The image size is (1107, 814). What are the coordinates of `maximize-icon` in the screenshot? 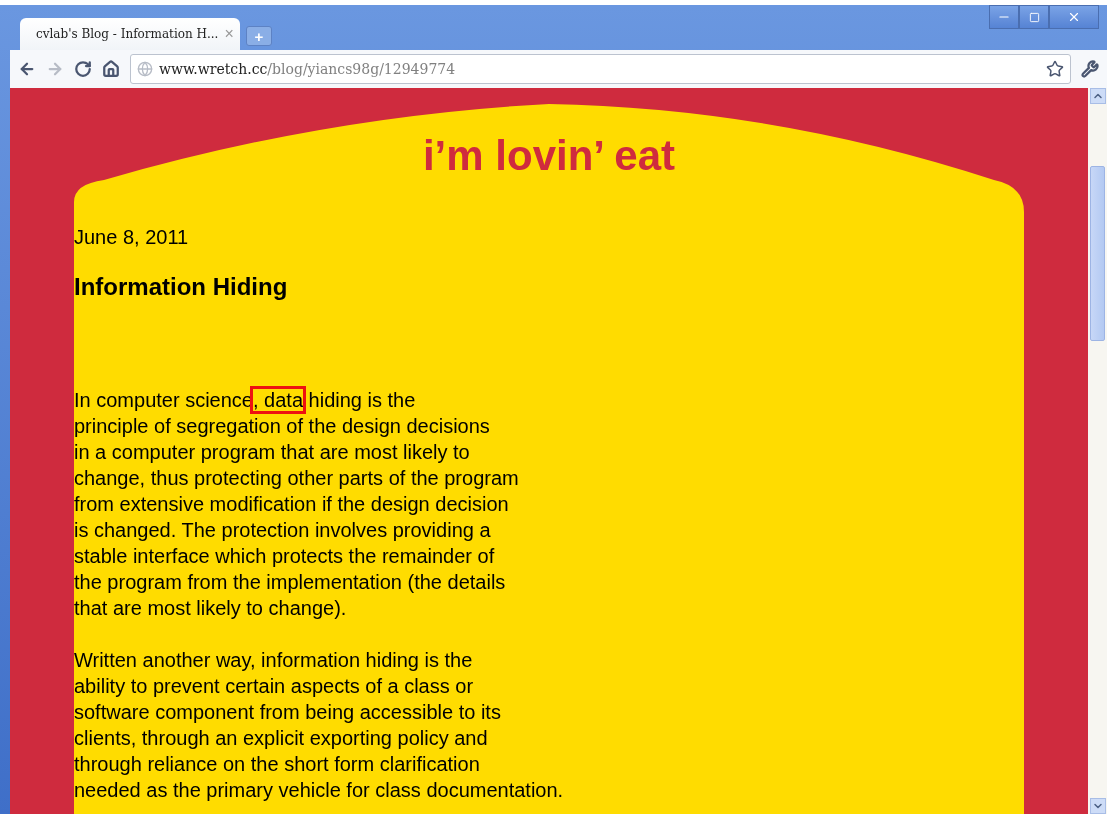 It's located at (1034, 17).